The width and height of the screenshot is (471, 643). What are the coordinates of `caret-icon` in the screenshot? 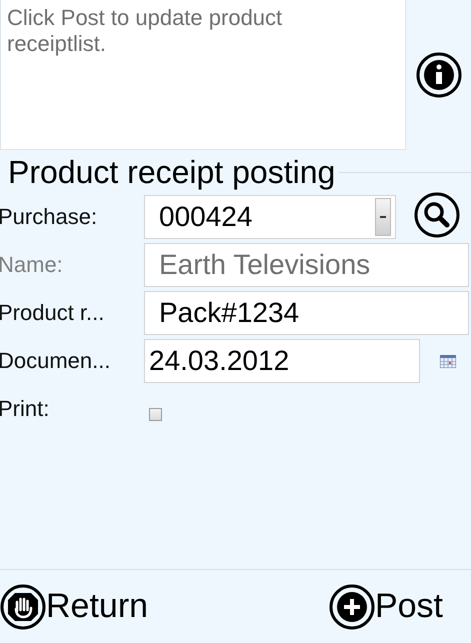 It's located at (383, 217).